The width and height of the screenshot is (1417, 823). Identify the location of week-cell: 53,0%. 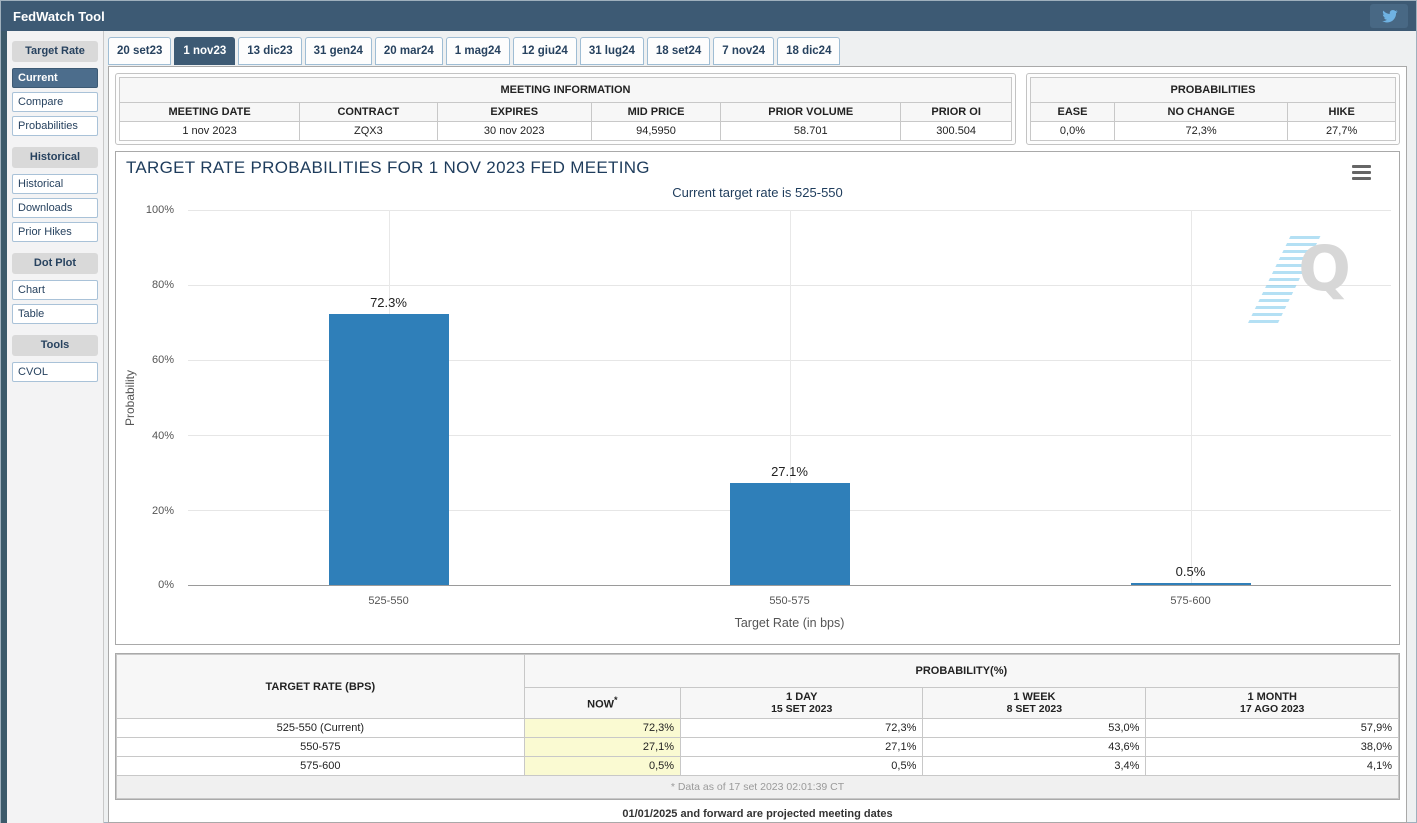
(1034, 728).